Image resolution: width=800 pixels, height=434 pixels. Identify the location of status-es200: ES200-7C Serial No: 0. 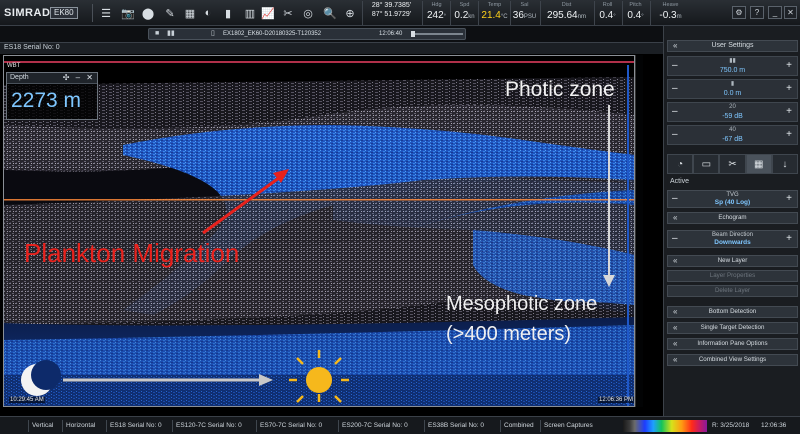
(374, 426).